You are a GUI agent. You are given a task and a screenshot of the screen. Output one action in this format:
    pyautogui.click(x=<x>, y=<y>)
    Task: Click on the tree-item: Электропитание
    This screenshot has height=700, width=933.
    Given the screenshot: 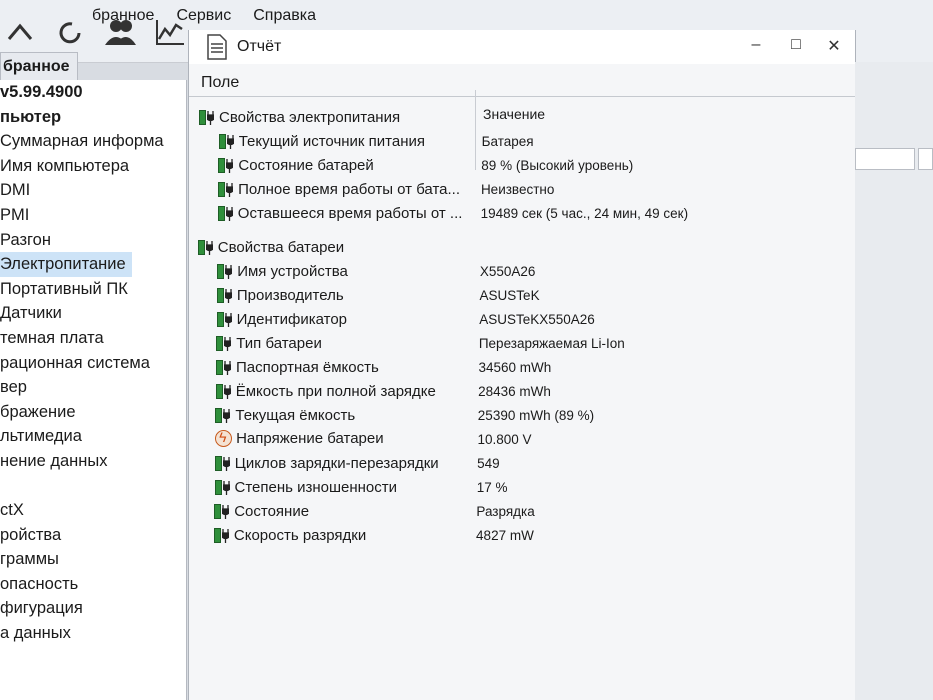 What is the action you would take?
    pyautogui.click(x=66, y=264)
    